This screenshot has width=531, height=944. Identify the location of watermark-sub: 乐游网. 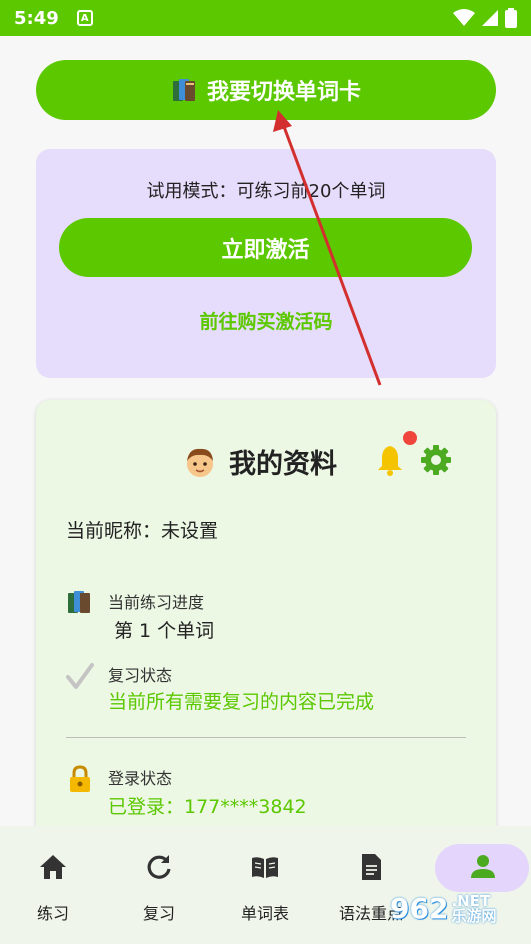
(474, 915).